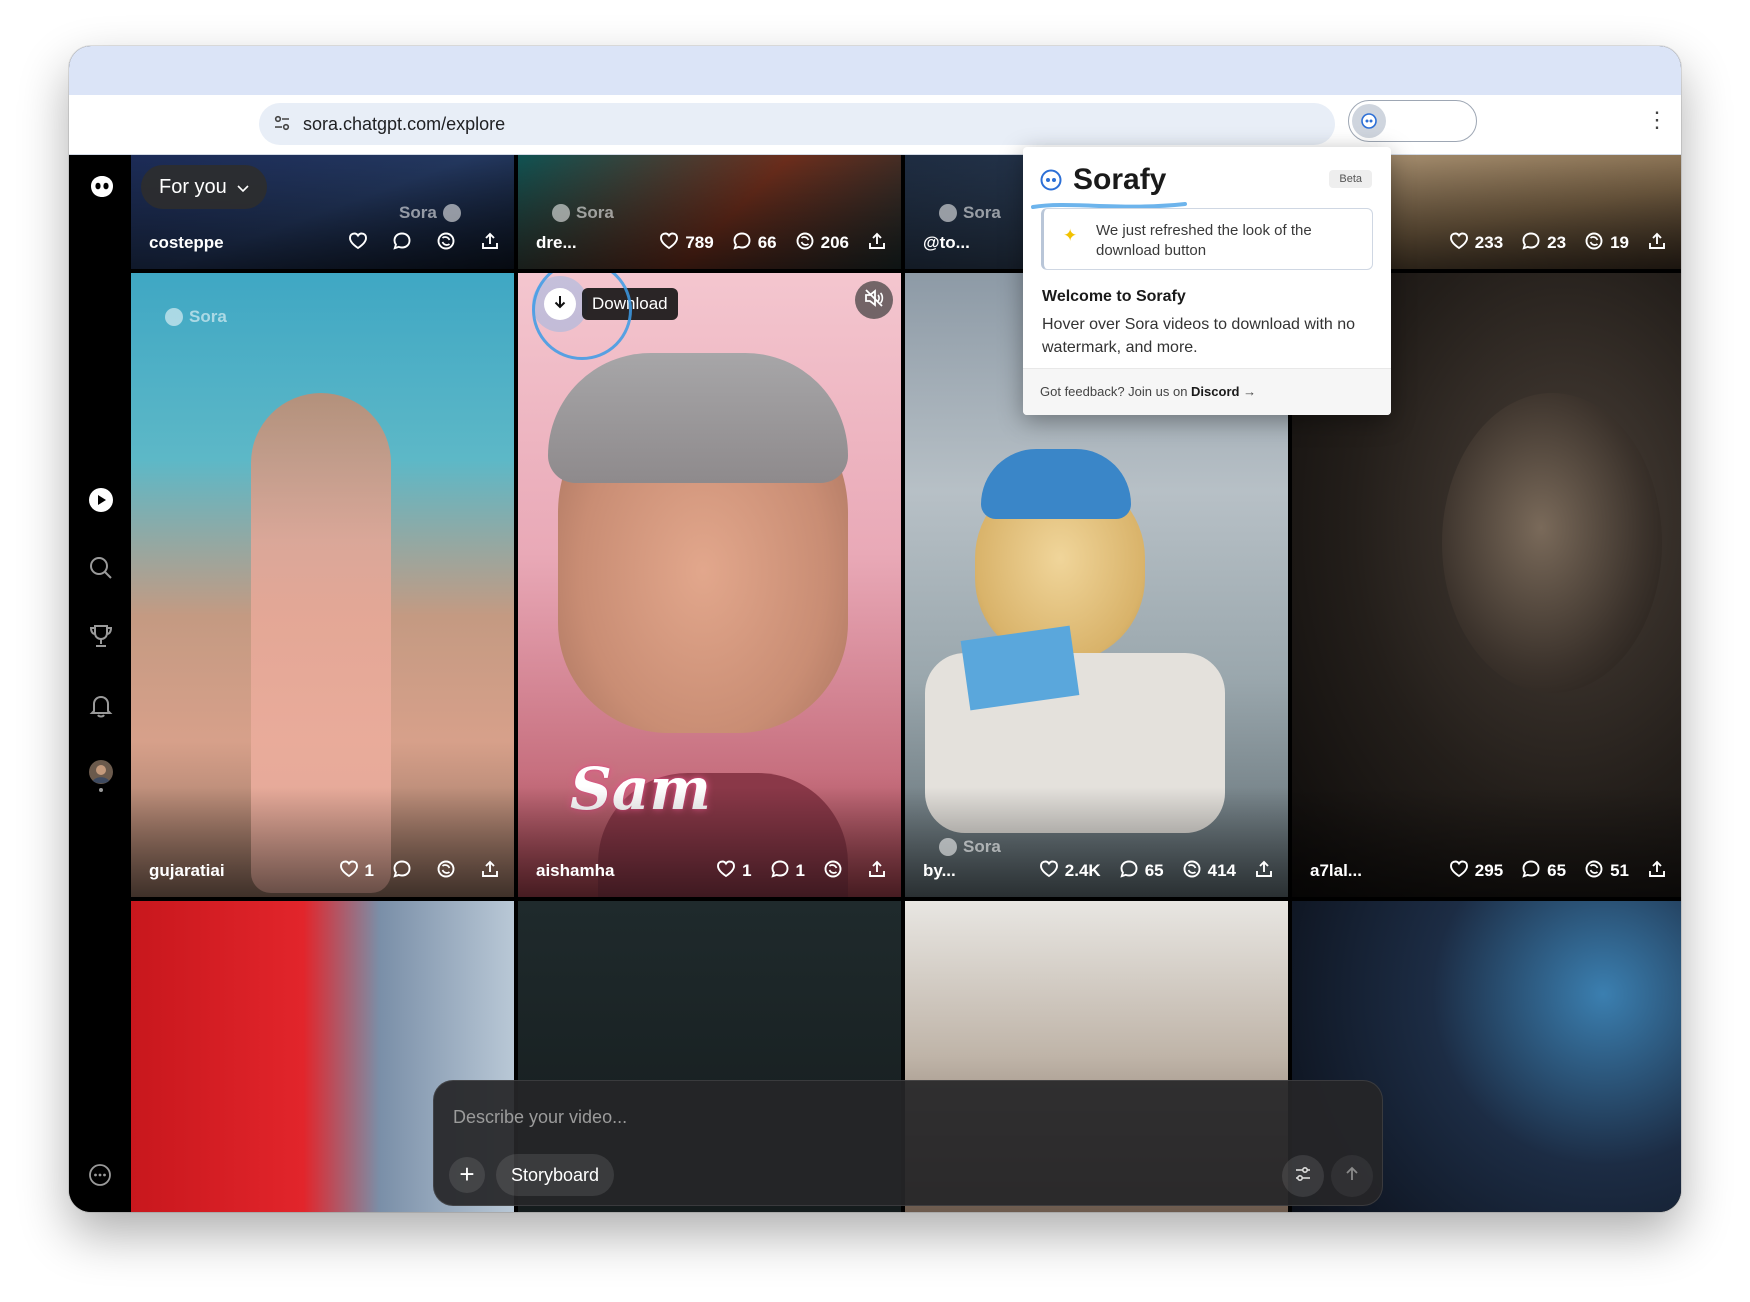 This screenshot has height=1302, width=1750. I want to click on more-icon, so click(100, 1175).